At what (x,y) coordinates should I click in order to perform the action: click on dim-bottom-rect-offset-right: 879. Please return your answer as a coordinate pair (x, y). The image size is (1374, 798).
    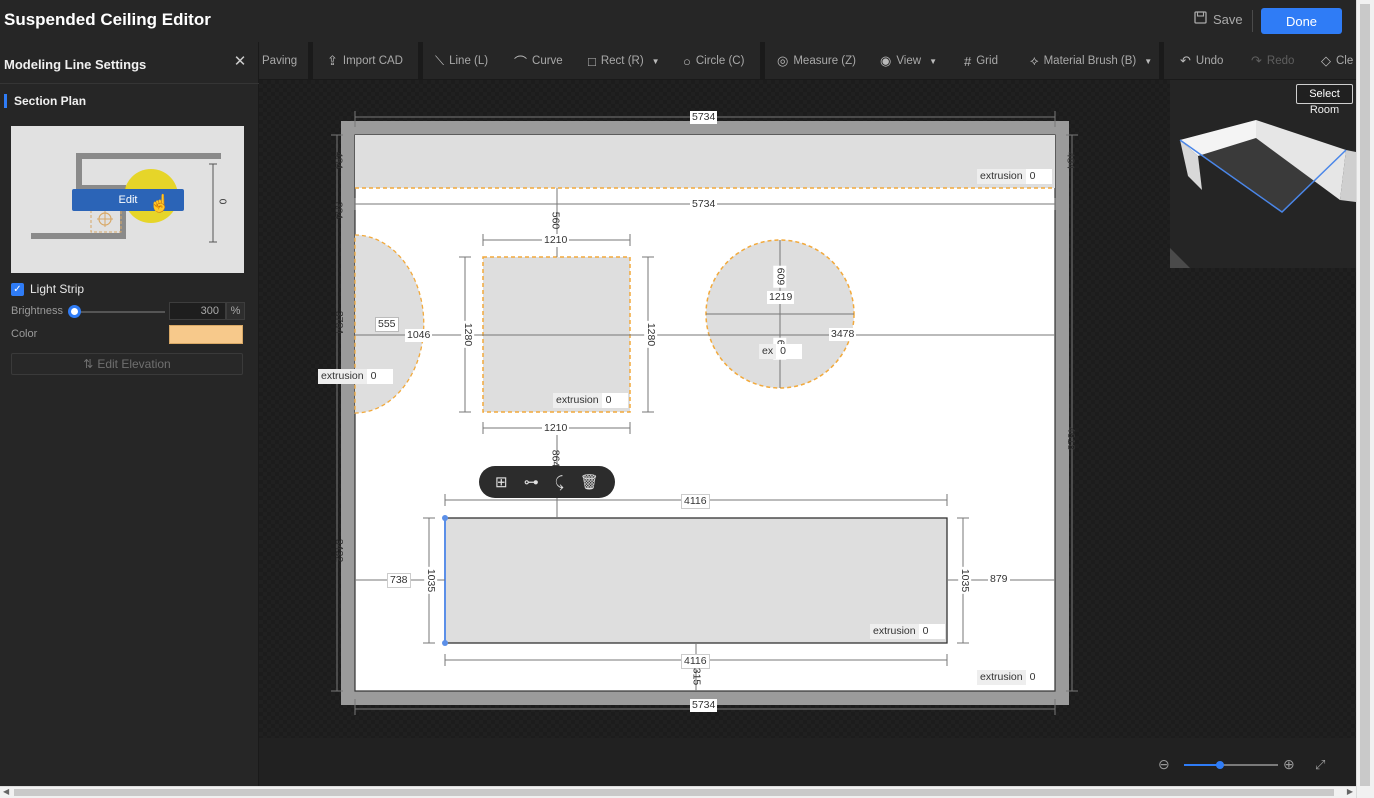
    Looking at the image, I should click on (999, 579).